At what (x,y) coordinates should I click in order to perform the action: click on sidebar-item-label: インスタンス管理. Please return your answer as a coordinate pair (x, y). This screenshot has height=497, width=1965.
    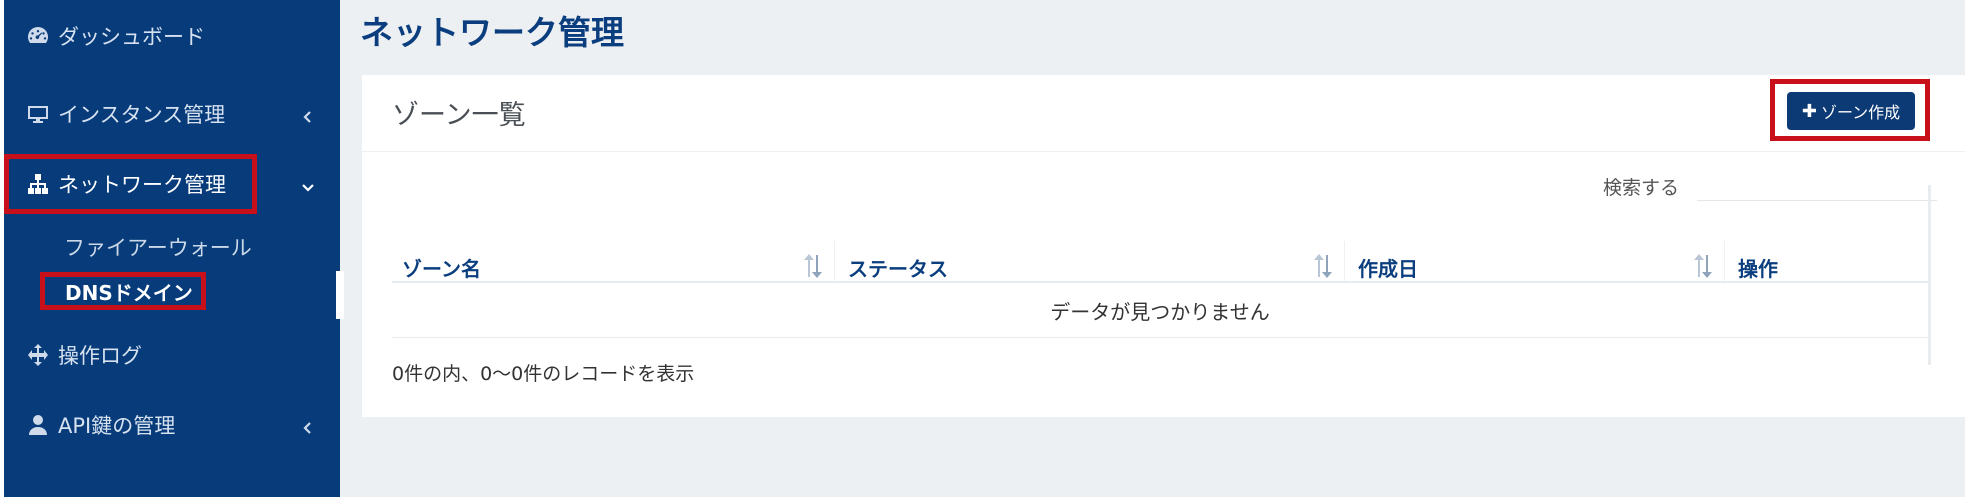
    Looking at the image, I should click on (142, 115).